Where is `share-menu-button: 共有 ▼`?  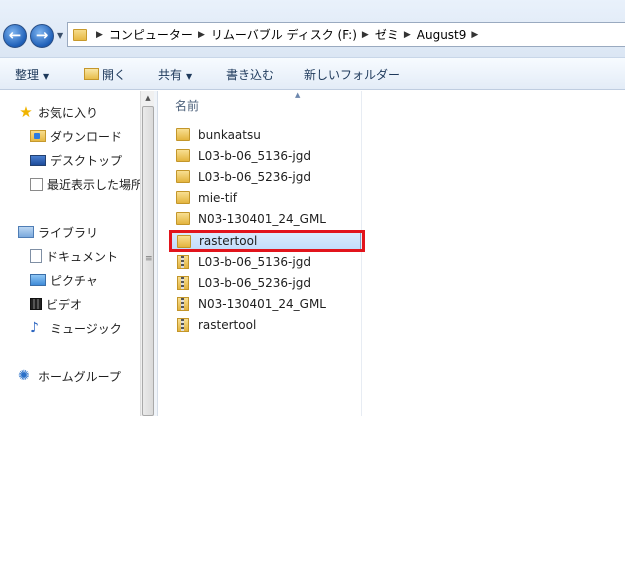
share-menu-button: 共有 ▼ is located at coordinates (175, 74).